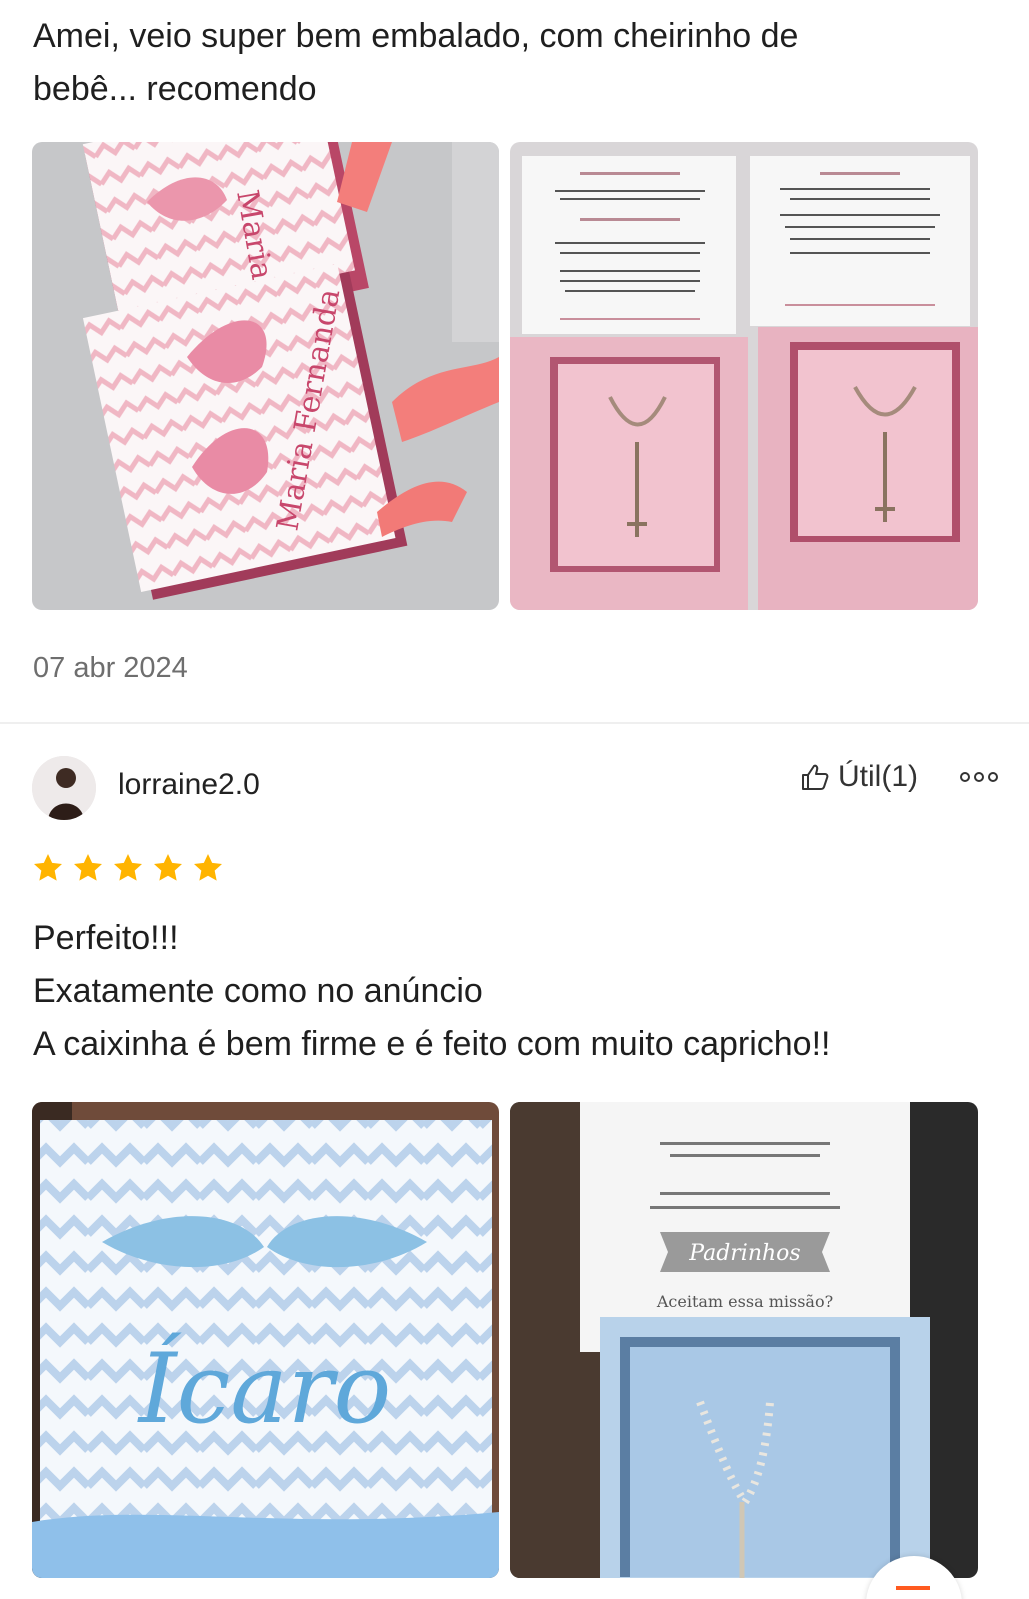 This screenshot has width=1029, height=1599. Describe the element at coordinates (110, 668) in the screenshot. I see `review-date: 07 abr 2024` at that location.